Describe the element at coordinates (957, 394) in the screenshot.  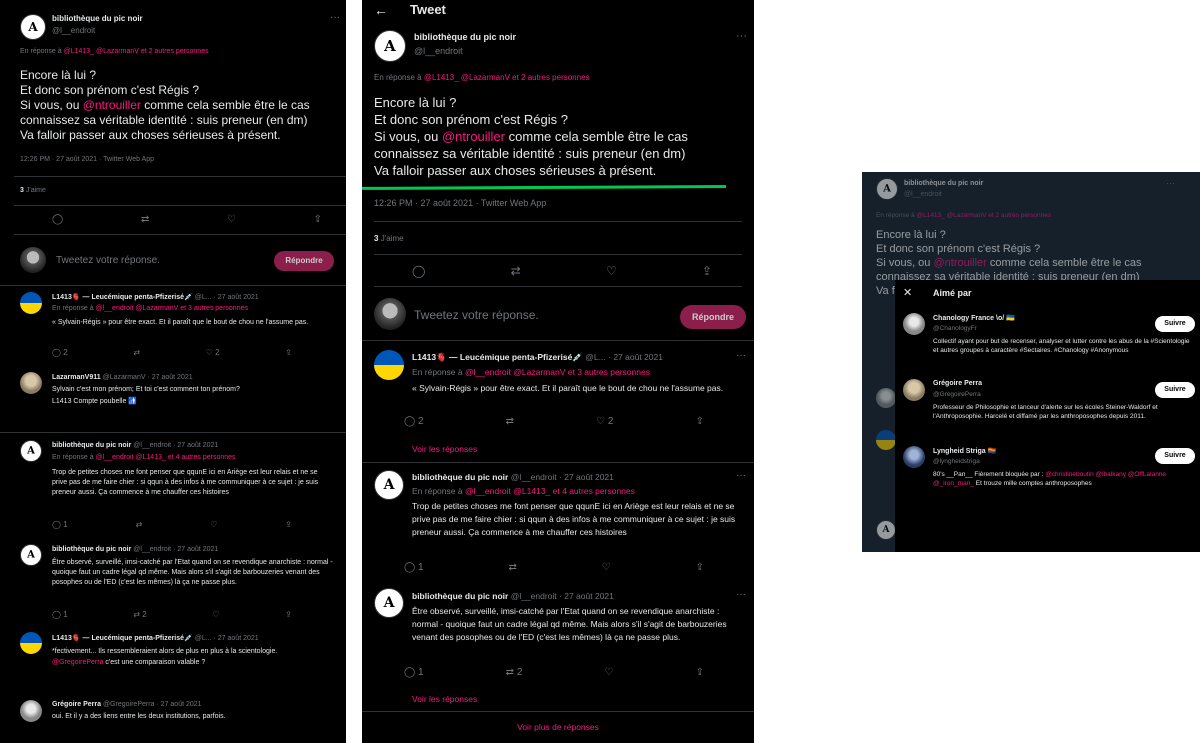
I see `user-handle: @GregoirePerra` at that location.